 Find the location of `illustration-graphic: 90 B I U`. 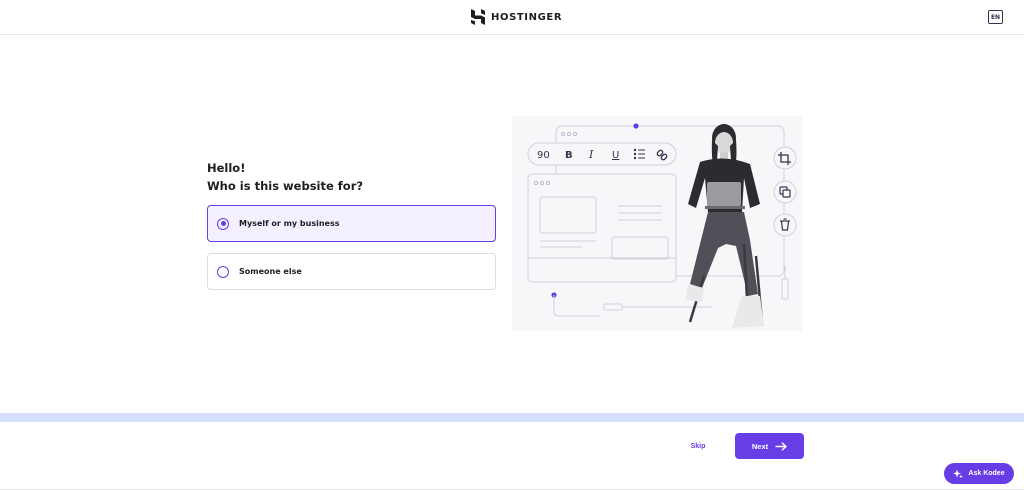

illustration-graphic: 90 B I U is located at coordinates (657, 223).